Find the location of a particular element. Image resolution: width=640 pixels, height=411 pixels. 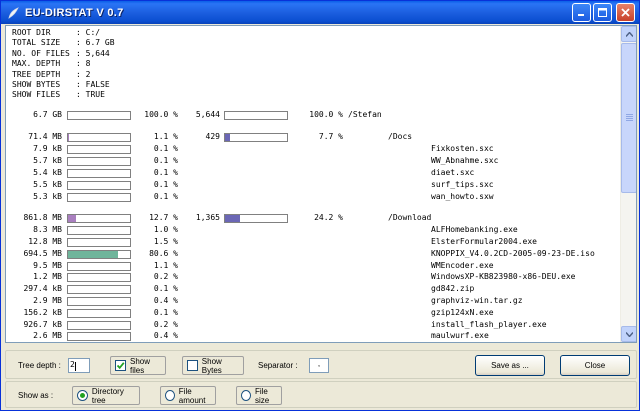

size-value: 2.6 MB is located at coordinates (47, 335).